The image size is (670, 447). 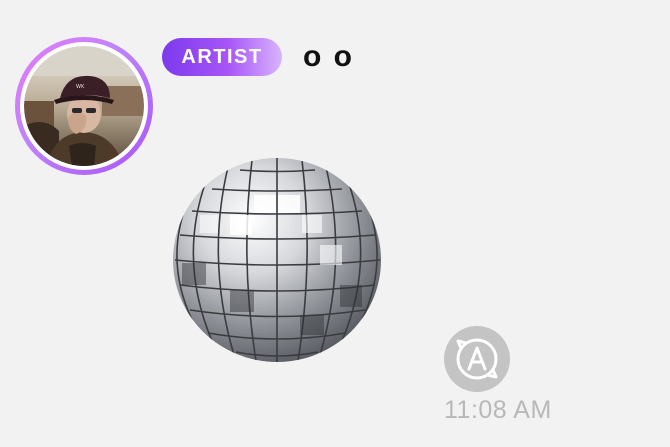 I want to click on avatar-frame: WK, so click(x=84, y=106).